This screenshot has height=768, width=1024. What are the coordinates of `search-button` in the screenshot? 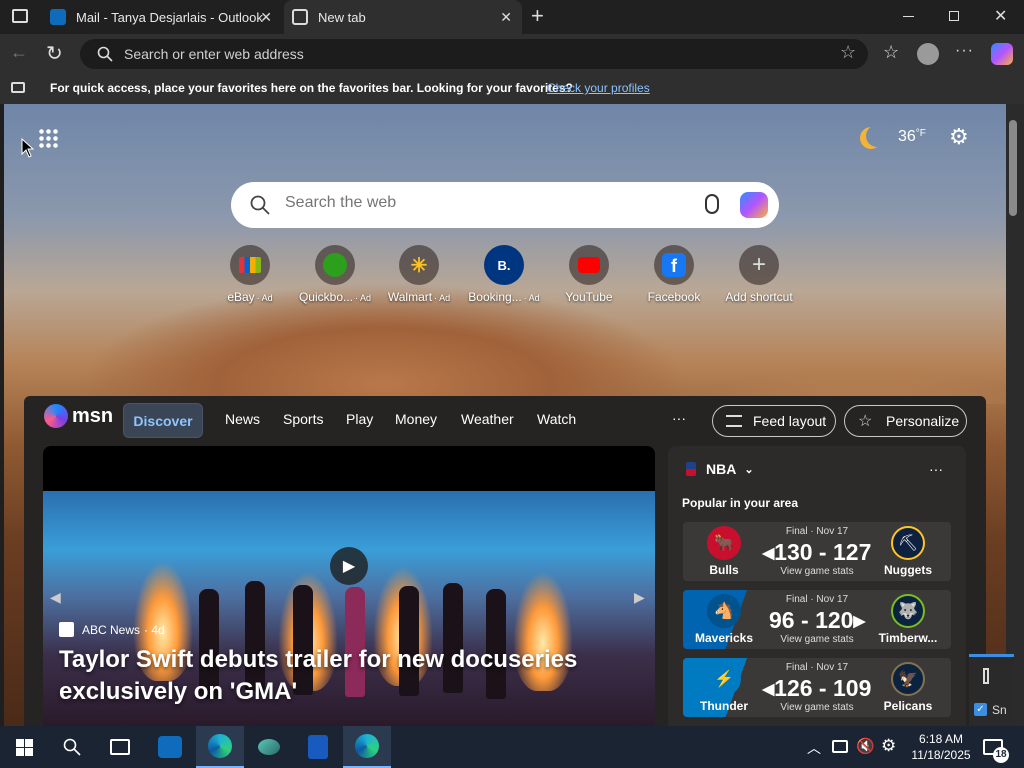 It's located at (72, 747).